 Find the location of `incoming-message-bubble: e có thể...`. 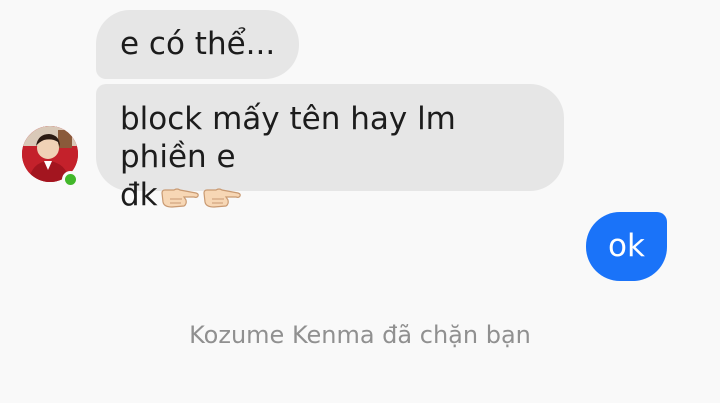

incoming-message-bubble: e có thể... is located at coordinates (198, 44).